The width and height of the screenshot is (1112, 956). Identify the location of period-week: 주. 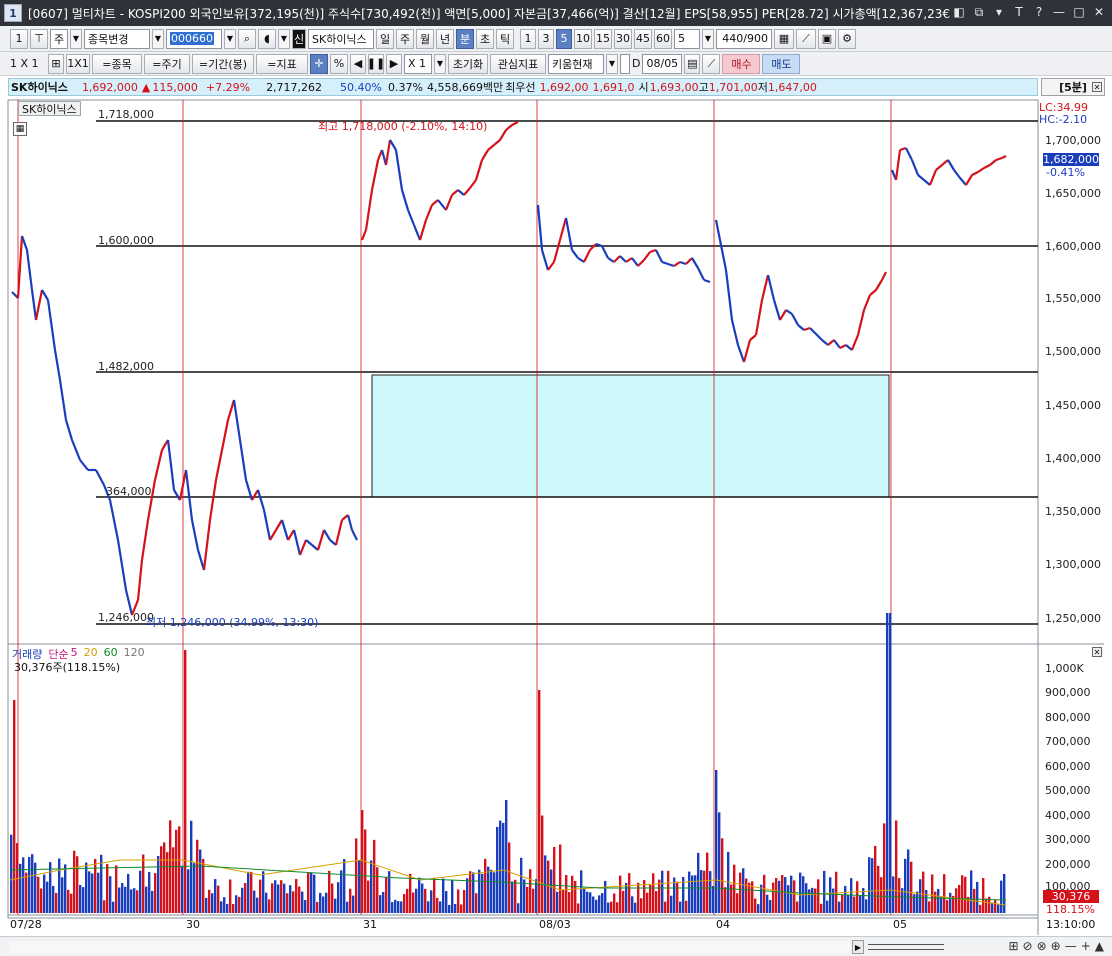
(405, 38).